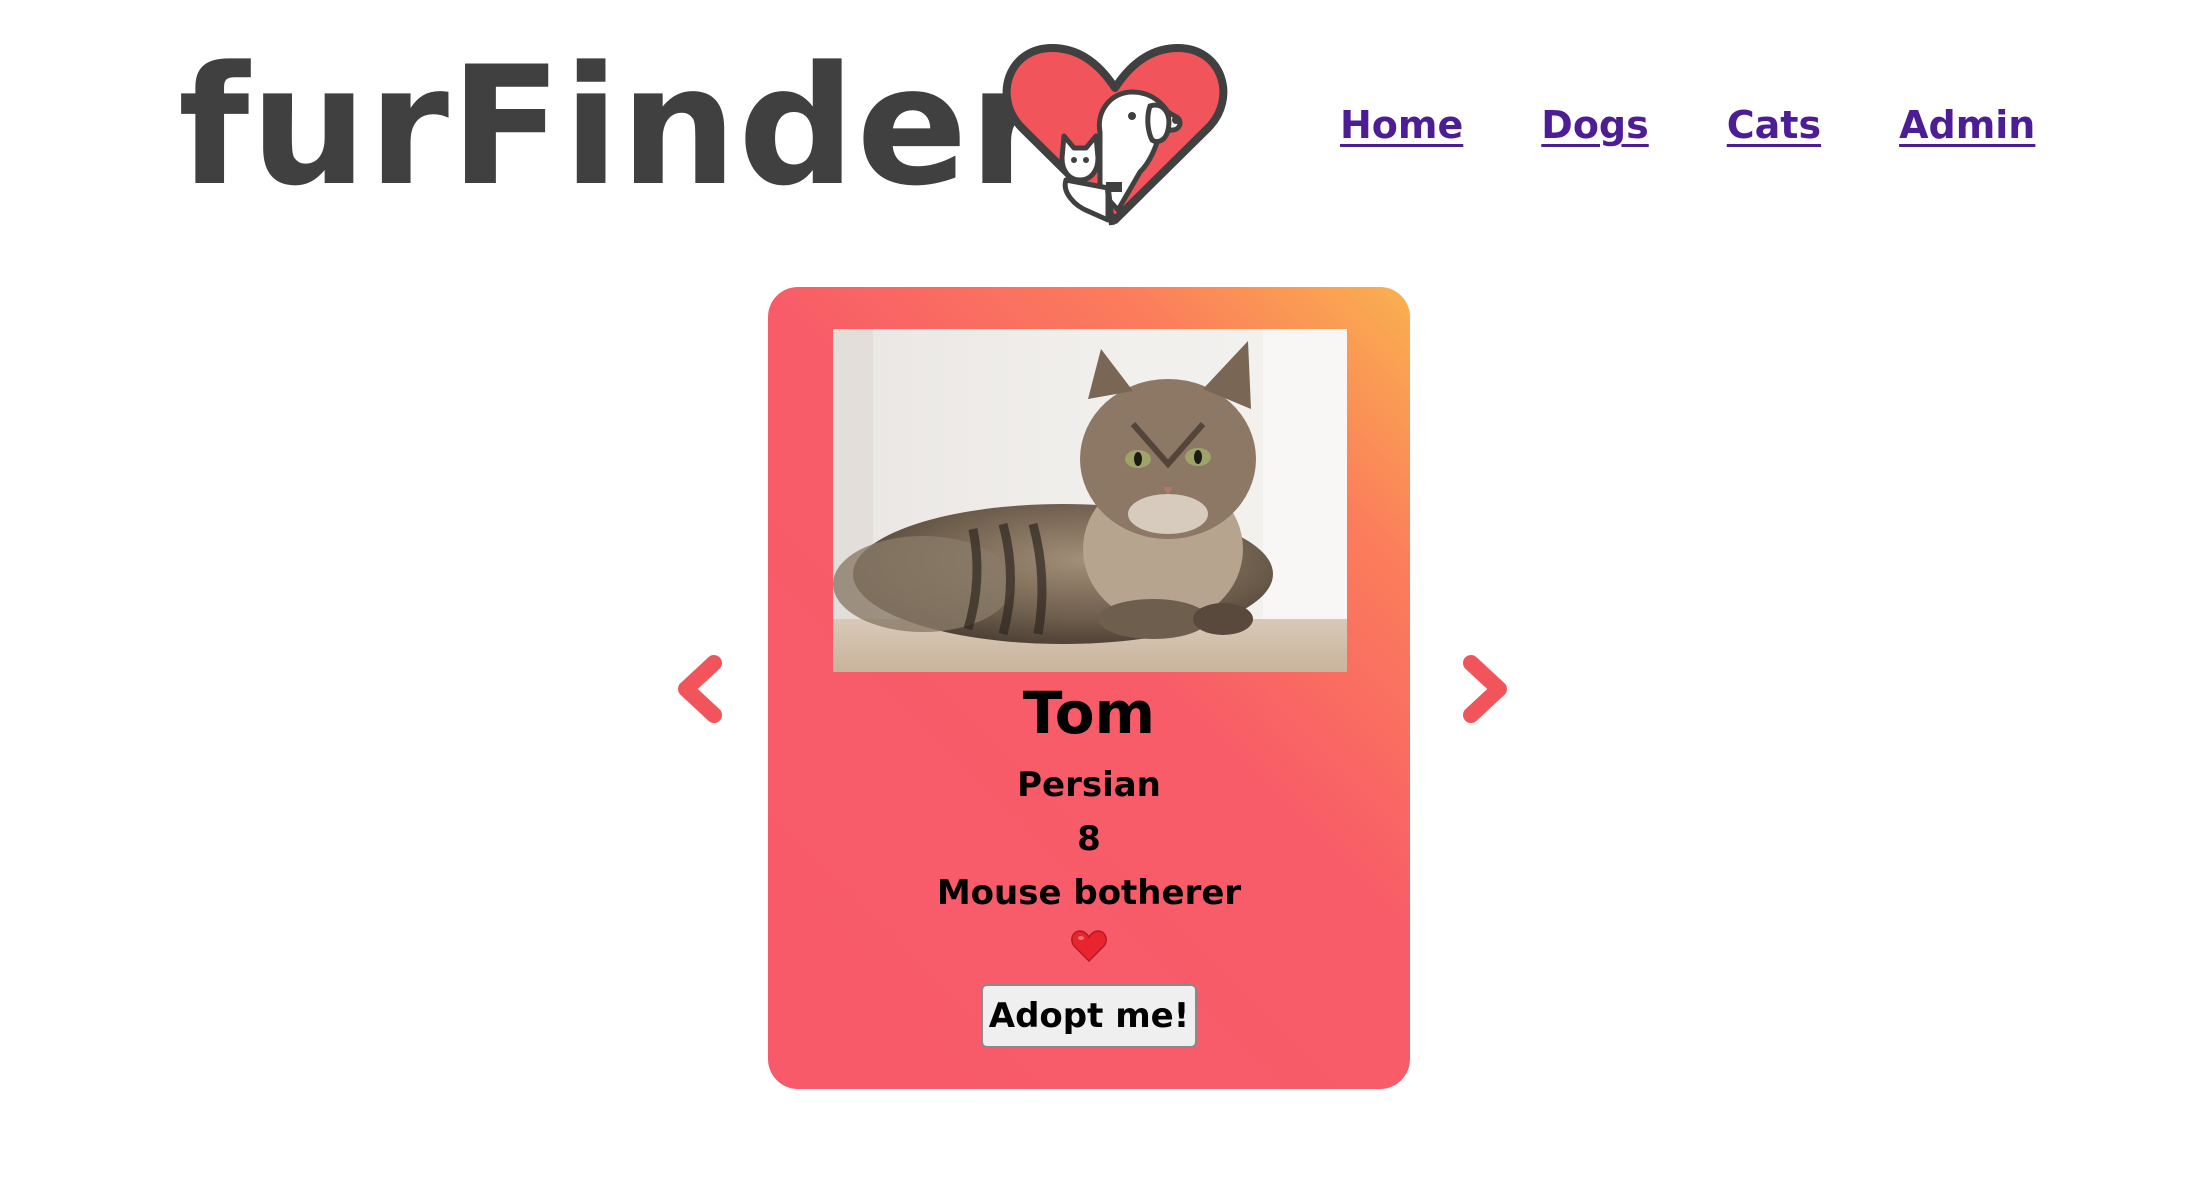  I want to click on site-title: furFinder, so click(614, 126).